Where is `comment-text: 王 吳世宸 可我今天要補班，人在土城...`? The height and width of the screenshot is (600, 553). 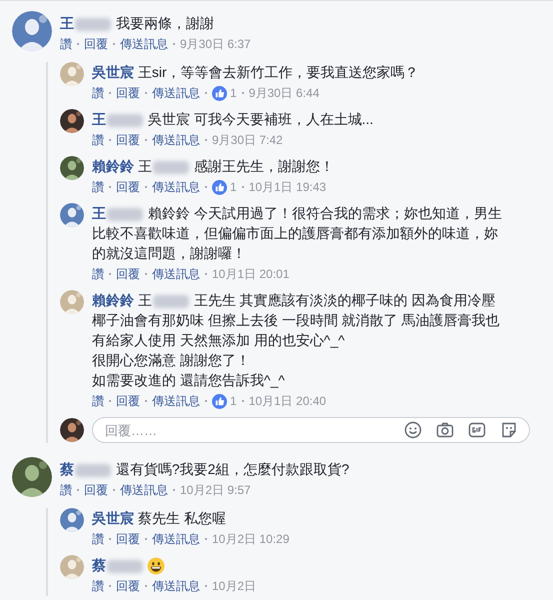 comment-text: 王 吳世宸 可我今天要補班，人在土城... is located at coordinates (233, 119).